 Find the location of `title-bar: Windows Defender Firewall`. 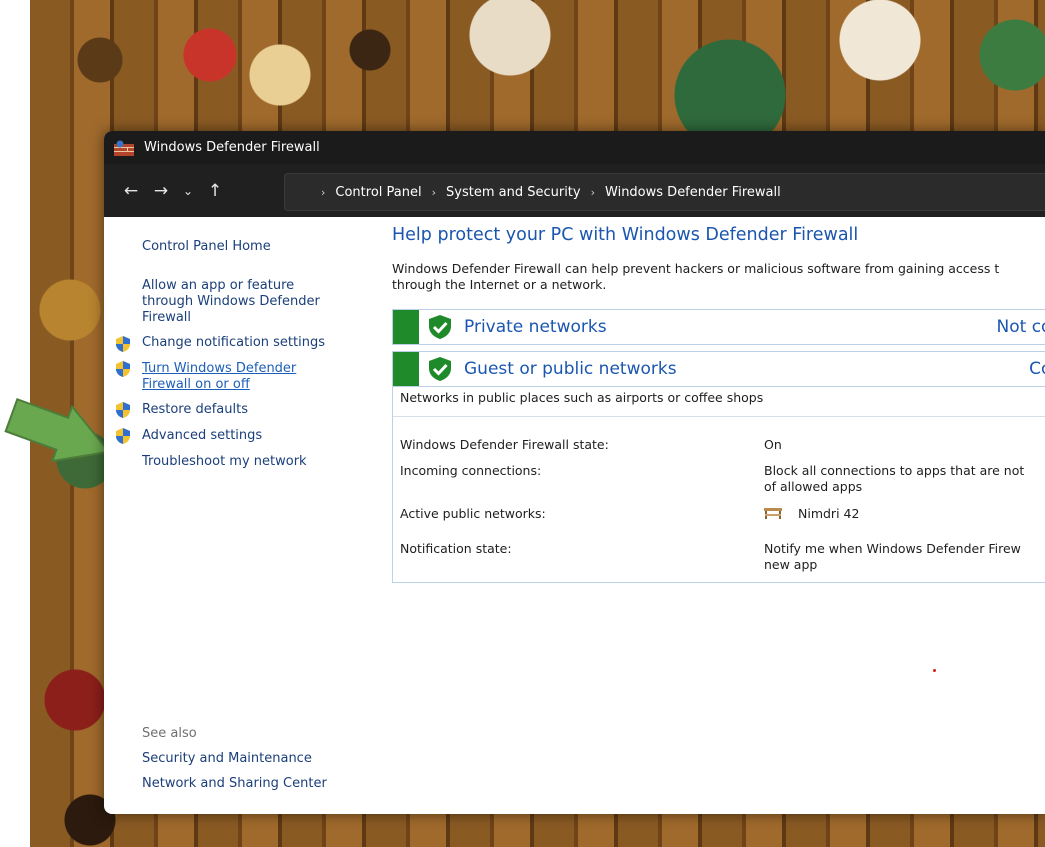

title-bar: Windows Defender Firewall is located at coordinates (574, 147).